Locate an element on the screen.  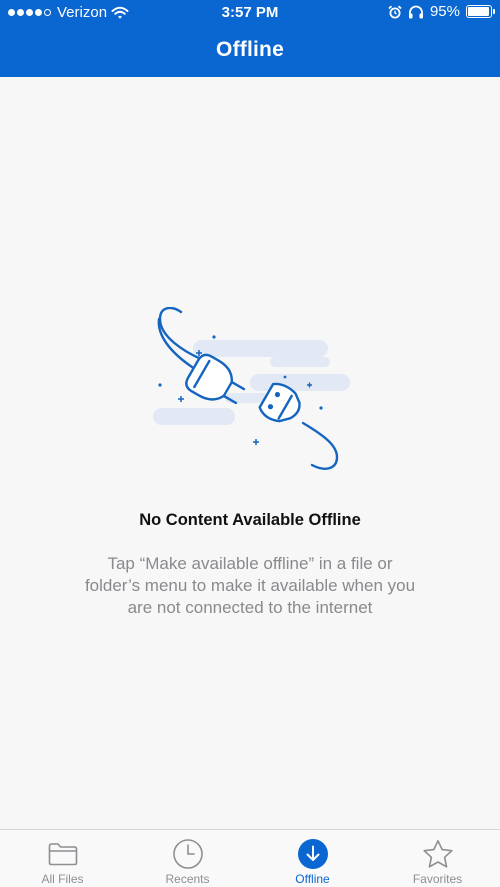
status-right: 95% is located at coordinates (441, 11).